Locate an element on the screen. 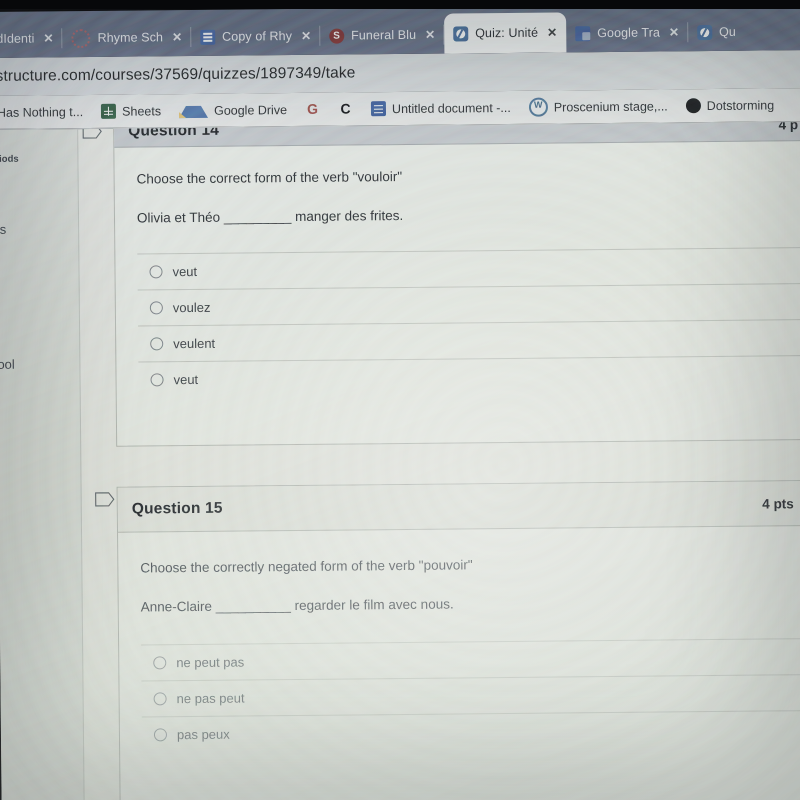  browser-tab-title: Rhyme Sch is located at coordinates (130, 37).